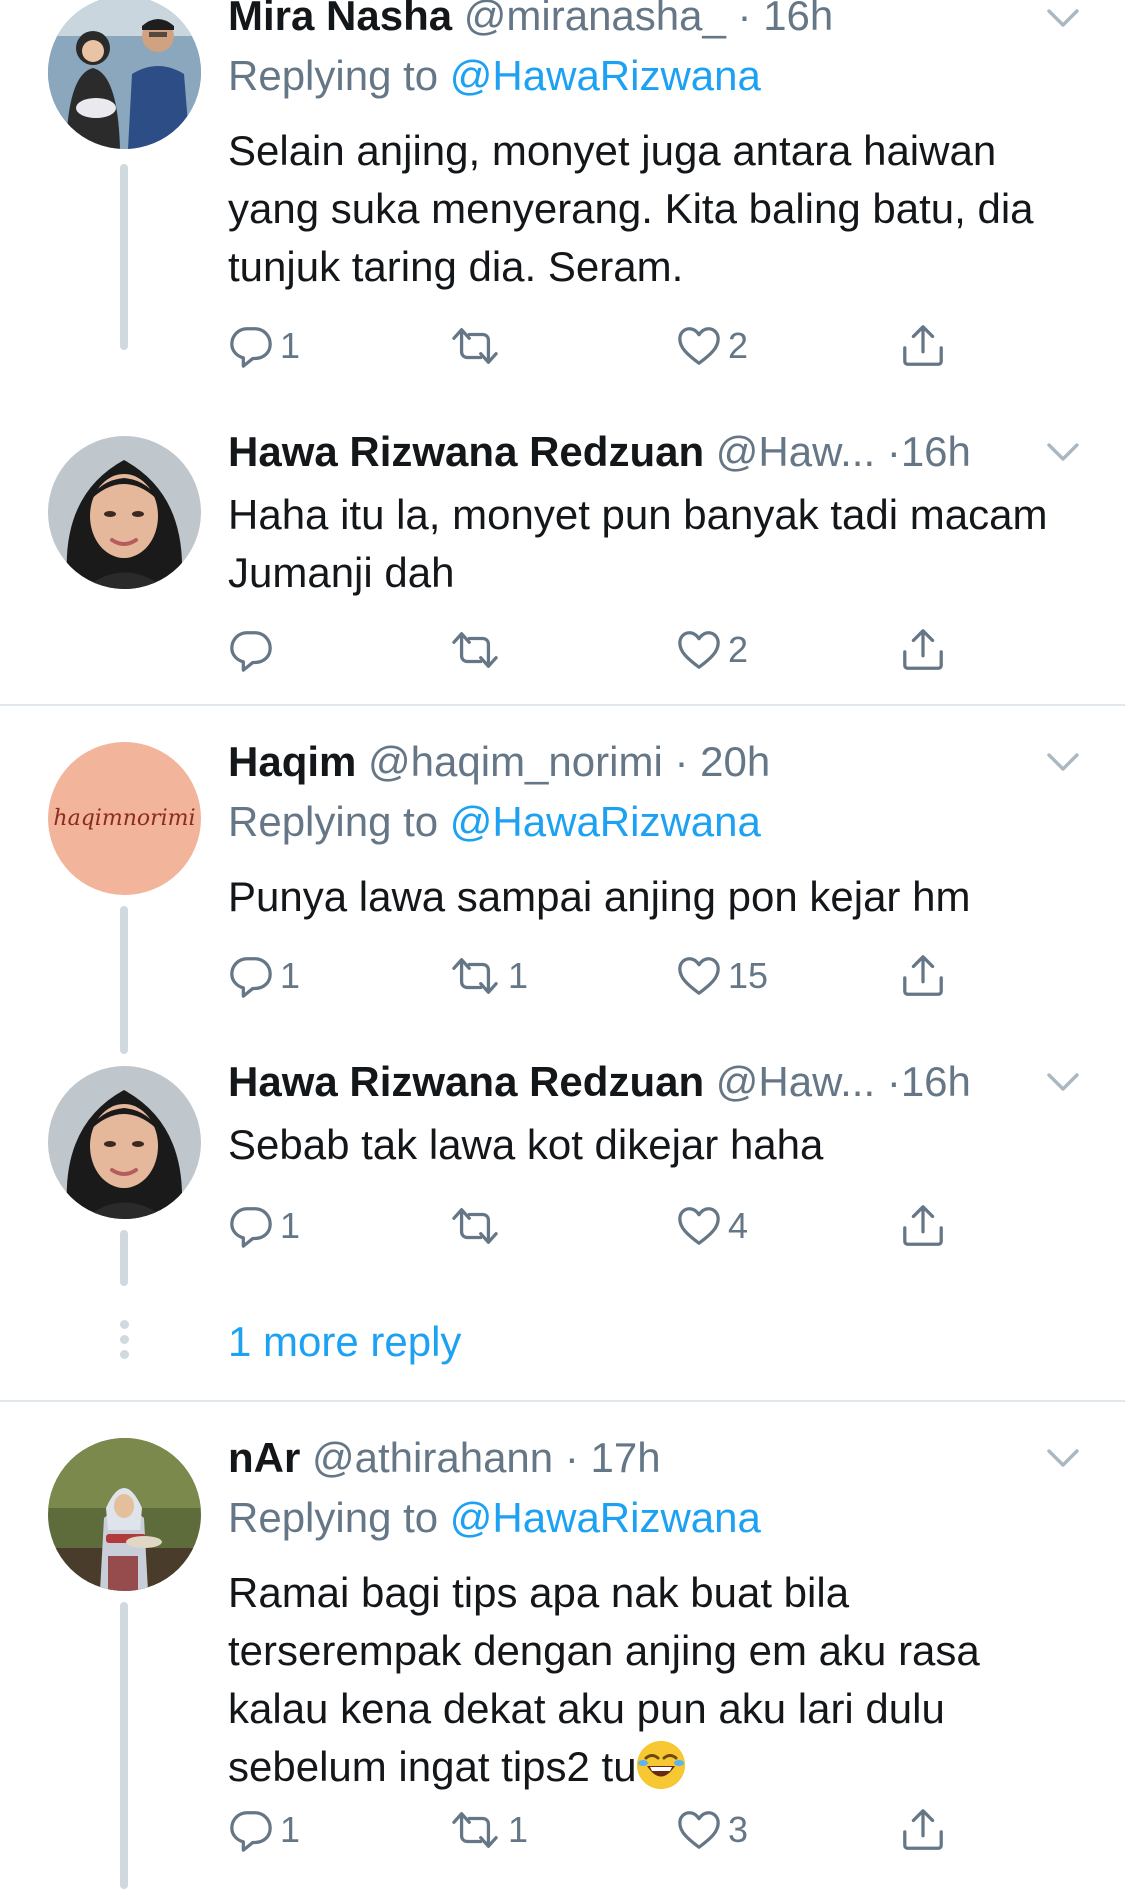 Image resolution: width=1125 pixels, height=1889 pixels. Describe the element at coordinates (660, 1765) in the screenshot. I see `laughing-emoji-icon` at that location.